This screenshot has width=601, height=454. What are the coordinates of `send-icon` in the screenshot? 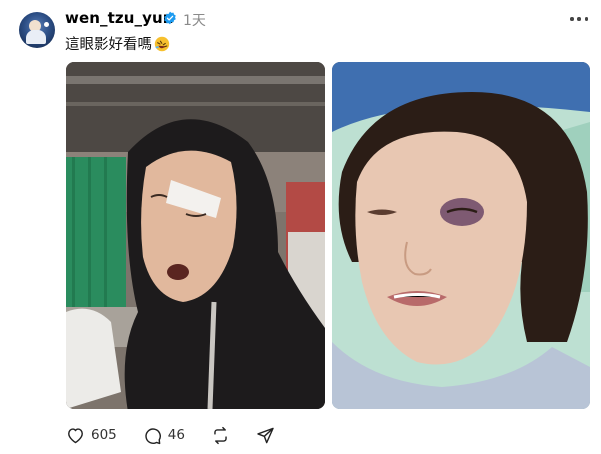 It's located at (265, 435).